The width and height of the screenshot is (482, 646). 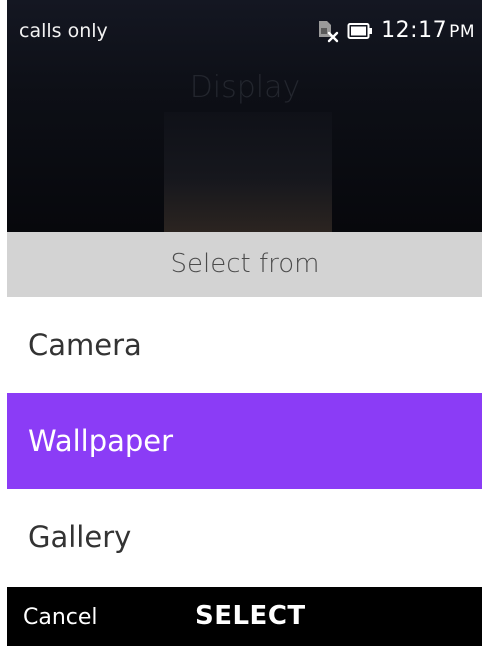 I want to click on status-icons: 12:17 PM, so click(x=396, y=30).